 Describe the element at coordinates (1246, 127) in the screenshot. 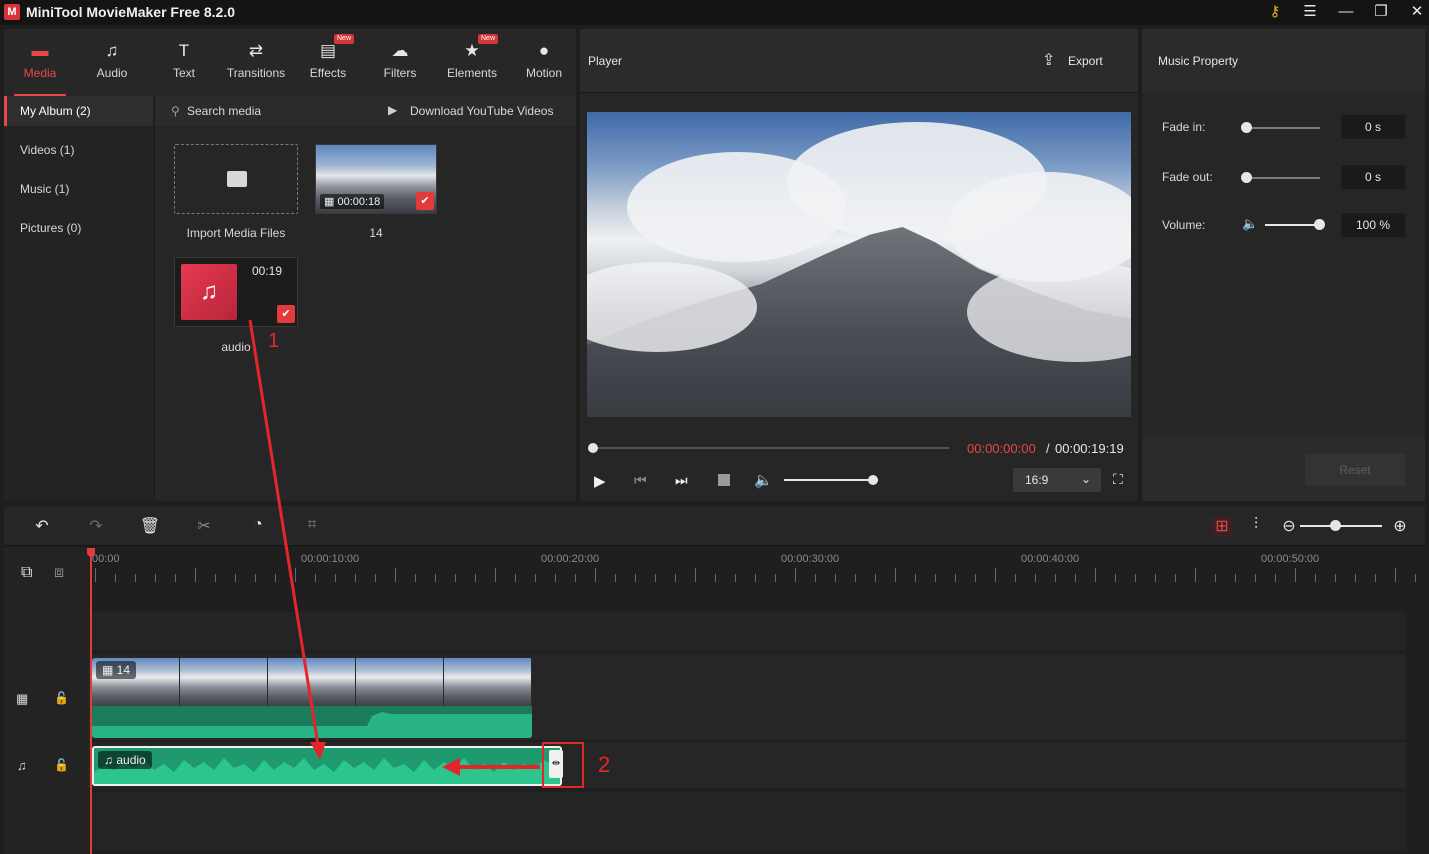

I see `fade-in-handle` at that location.